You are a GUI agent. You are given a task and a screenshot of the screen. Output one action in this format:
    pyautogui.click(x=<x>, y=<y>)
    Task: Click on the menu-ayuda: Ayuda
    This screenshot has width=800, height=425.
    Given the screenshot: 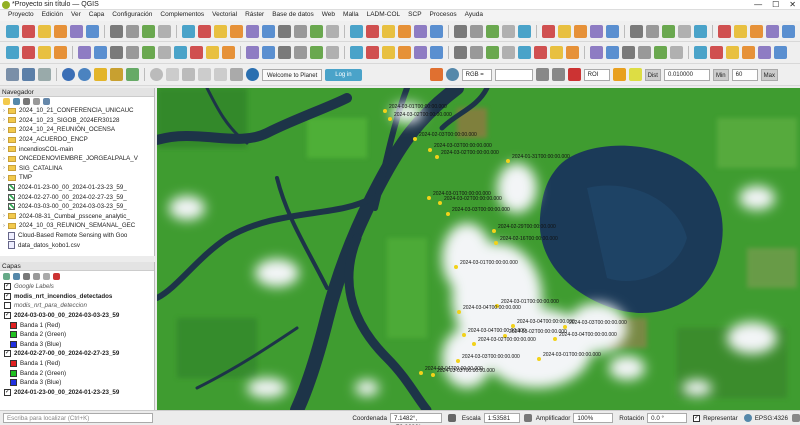 What is the action you would take?
    pyautogui.click(x=474, y=15)
    